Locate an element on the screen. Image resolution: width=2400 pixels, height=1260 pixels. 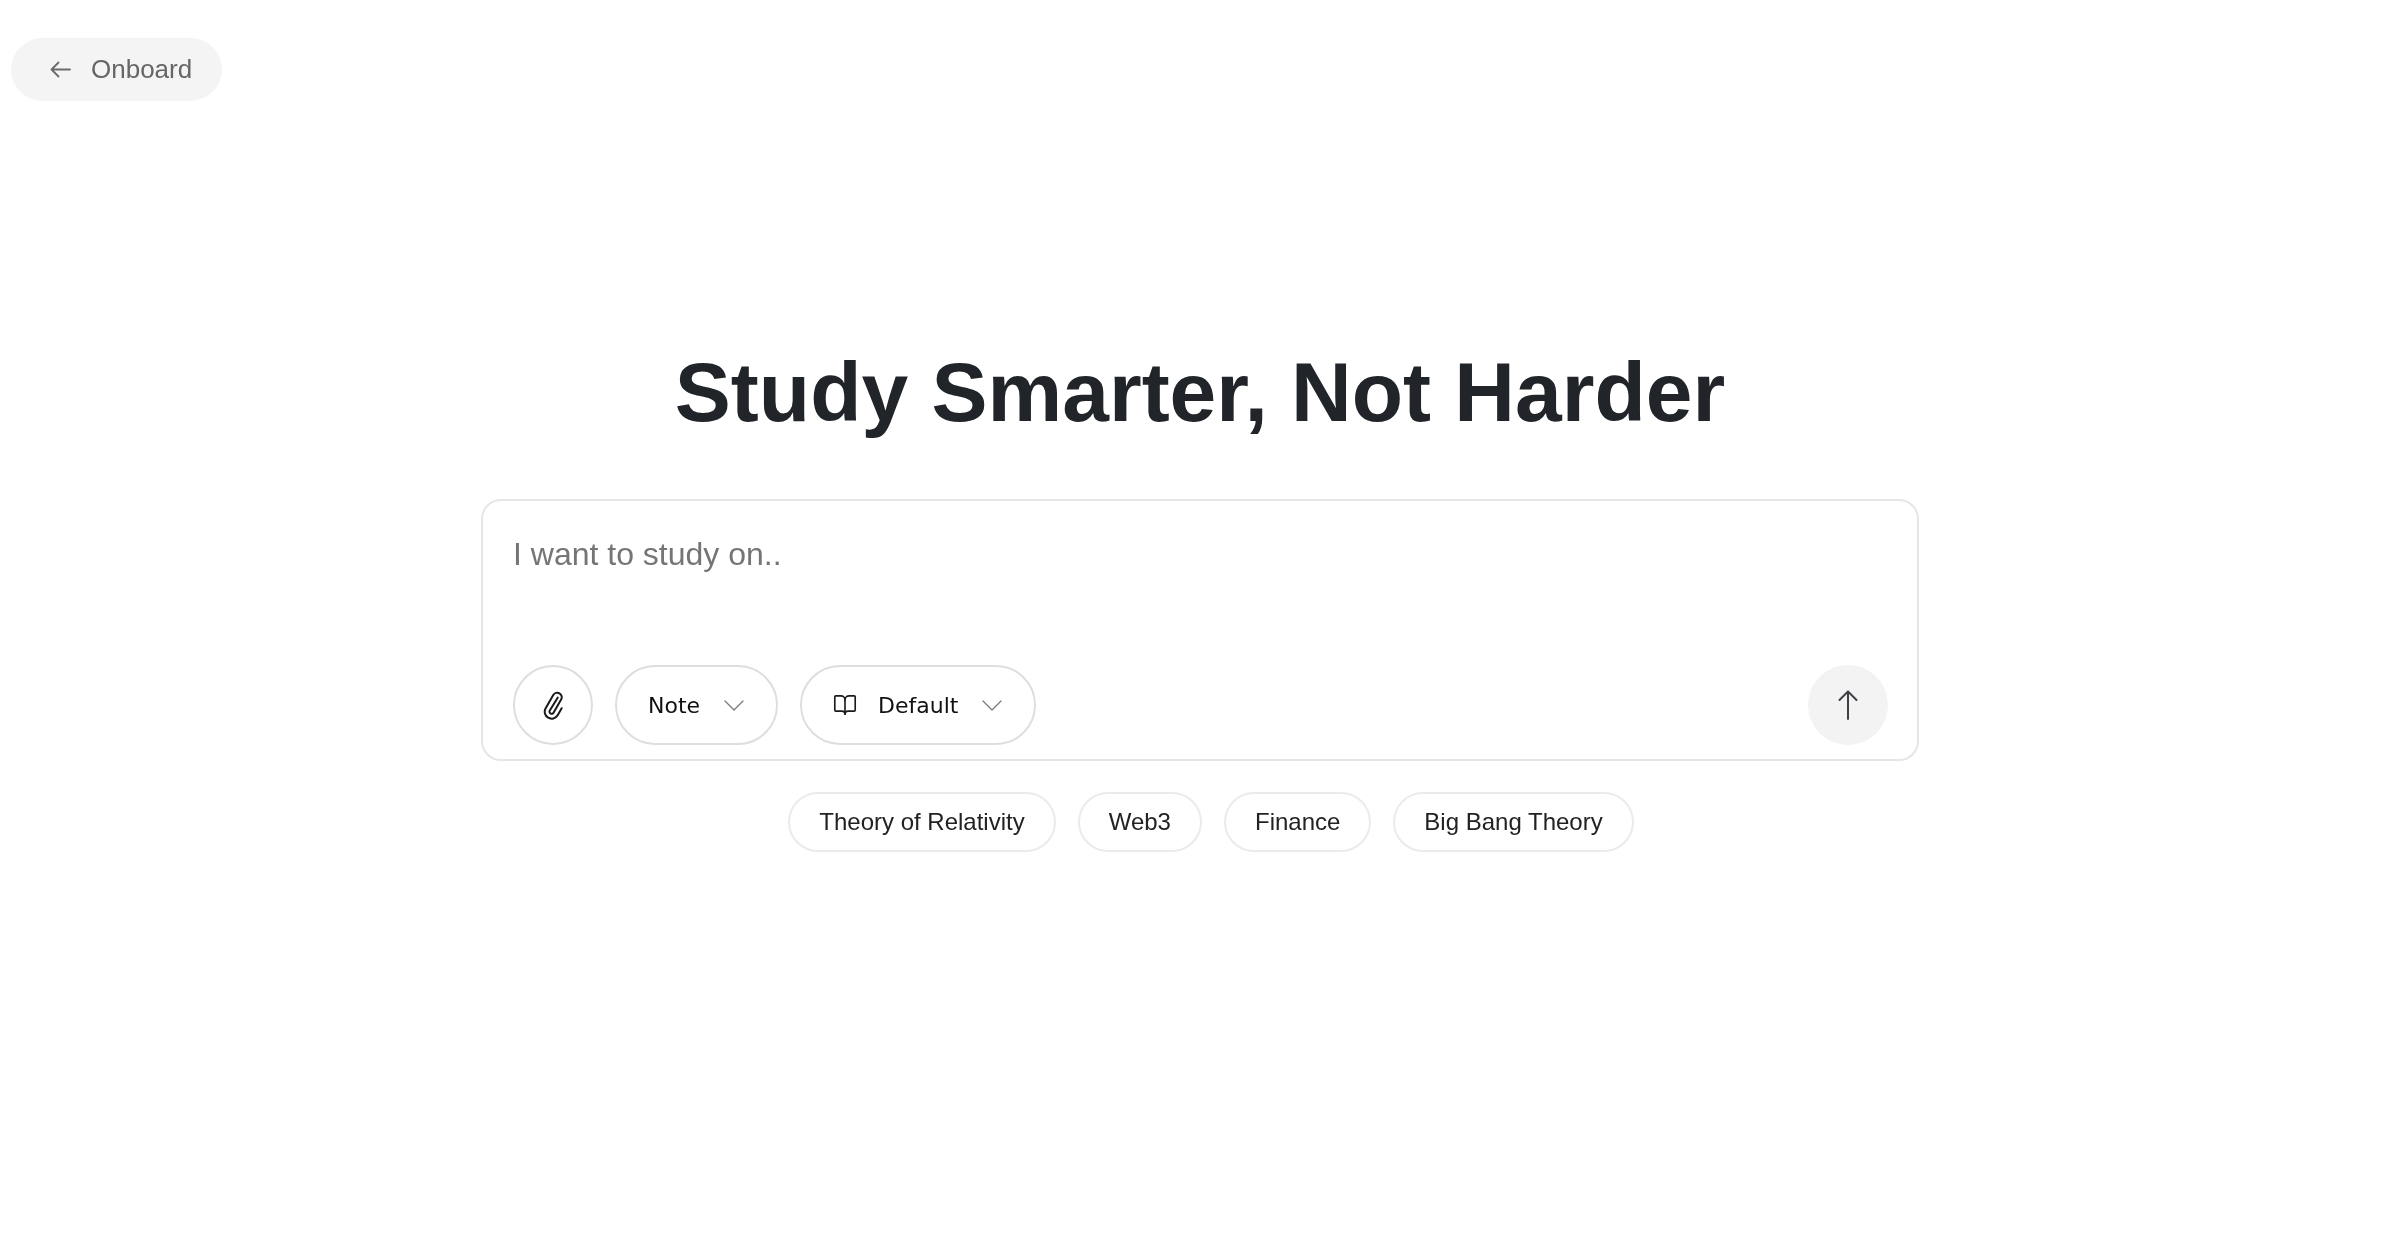
suggestion-chip: Finance is located at coordinates (1297, 822).